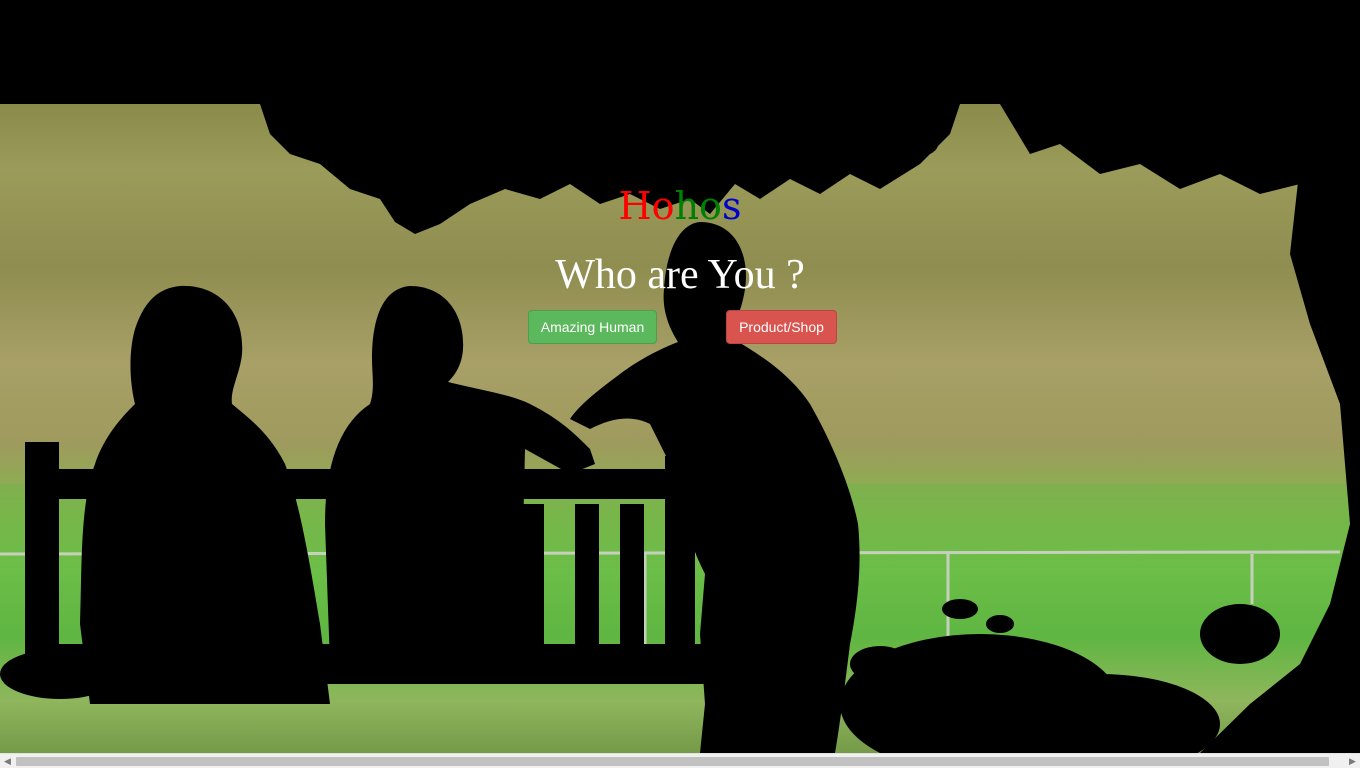 This screenshot has height=768, width=1360. What do you see at coordinates (731, 206) in the screenshot?
I see `brand-letter: s` at bounding box center [731, 206].